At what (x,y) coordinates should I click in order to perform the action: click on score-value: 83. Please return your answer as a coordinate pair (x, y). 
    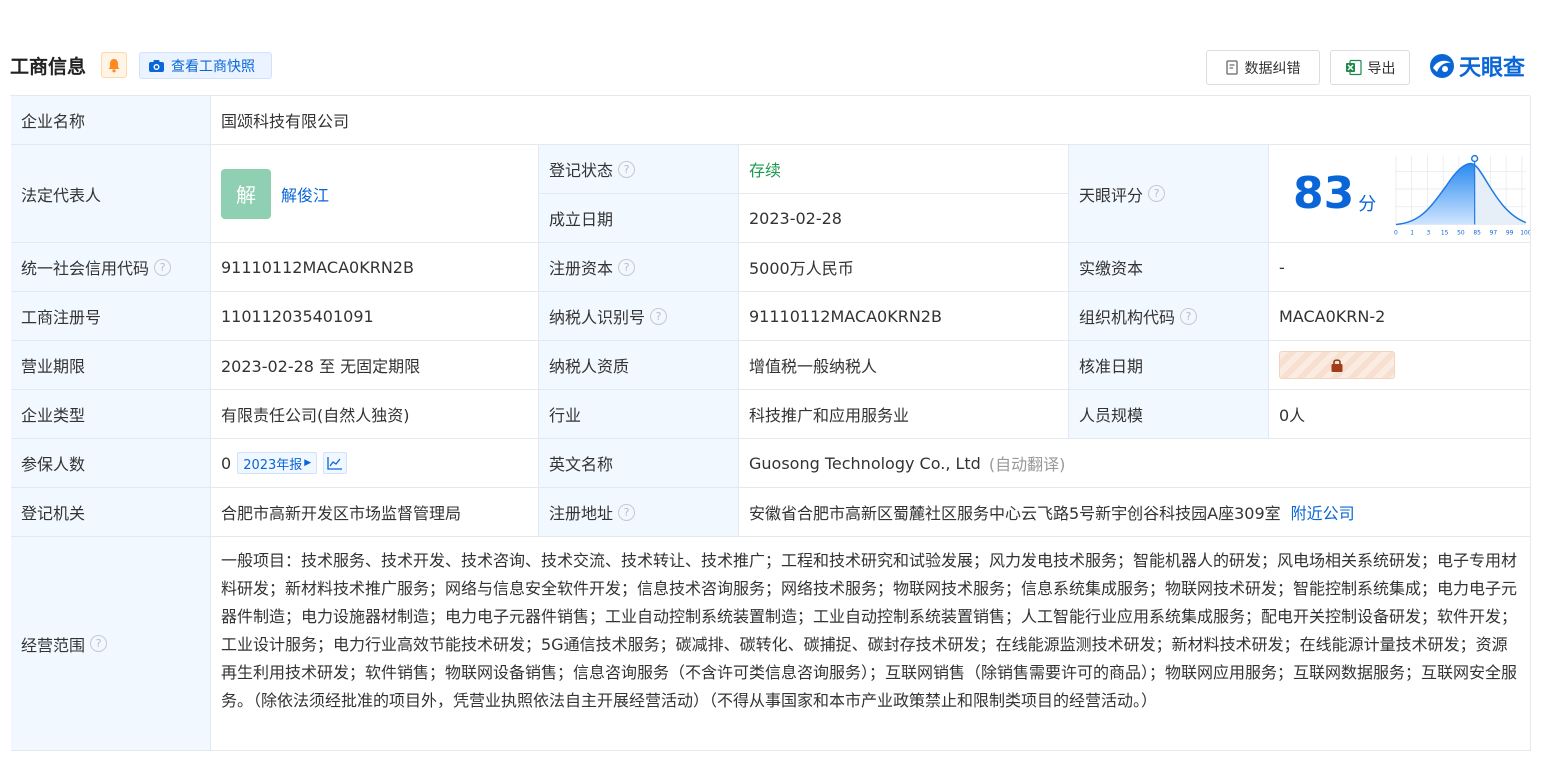
    Looking at the image, I should click on (1324, 193).